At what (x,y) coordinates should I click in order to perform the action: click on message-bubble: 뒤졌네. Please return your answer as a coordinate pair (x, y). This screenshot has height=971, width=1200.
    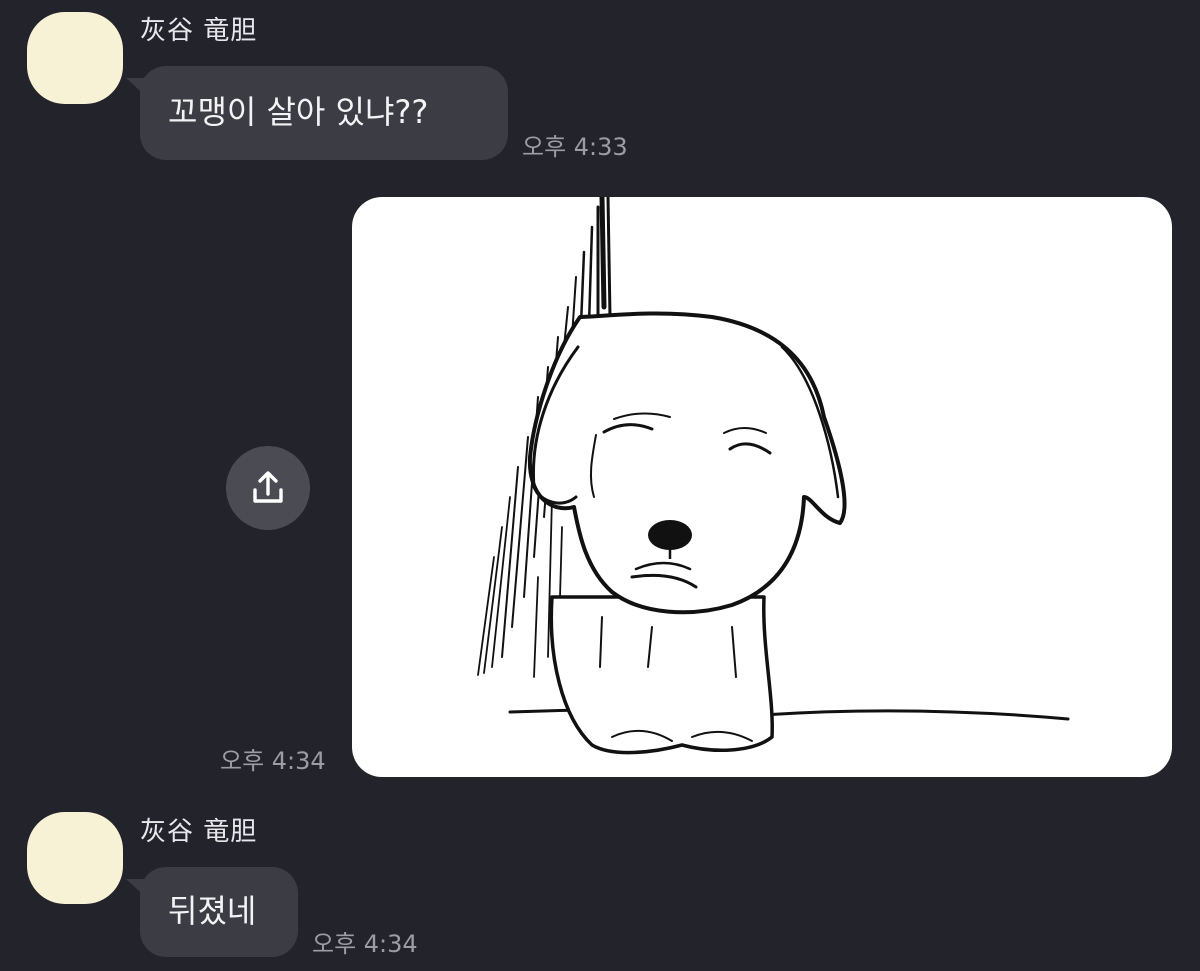
    Looking at the image, I should click on (212, 912).